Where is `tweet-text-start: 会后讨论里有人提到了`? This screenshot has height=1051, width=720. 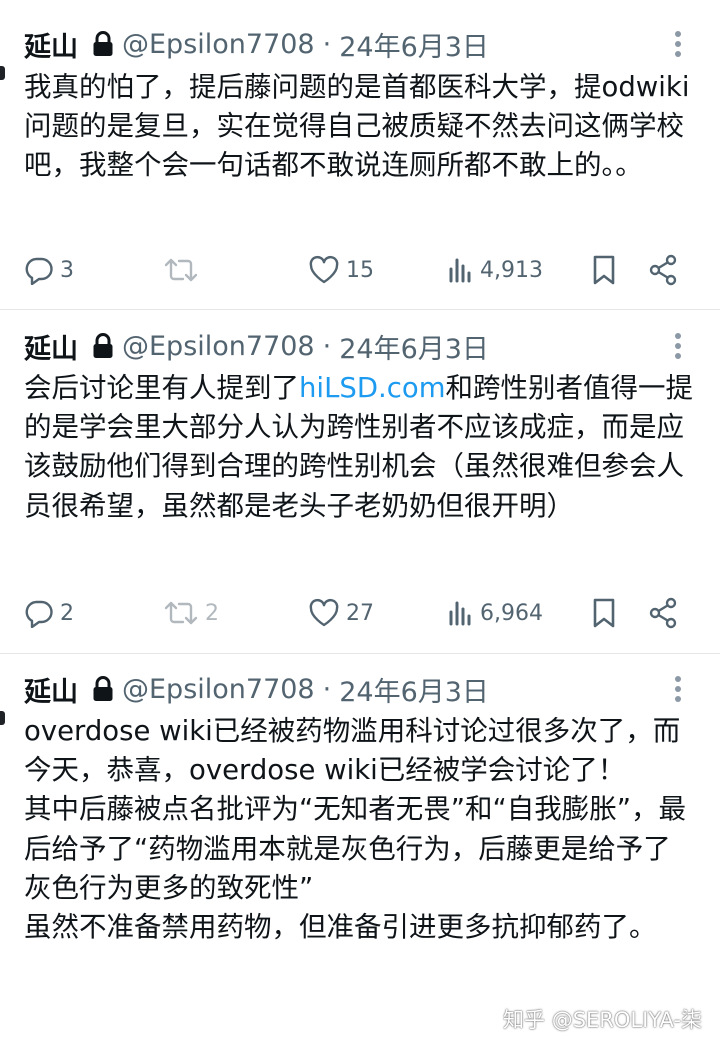
tweet-text-start: 会后讨论里有人提到了 is located at coordinates (161, 388).